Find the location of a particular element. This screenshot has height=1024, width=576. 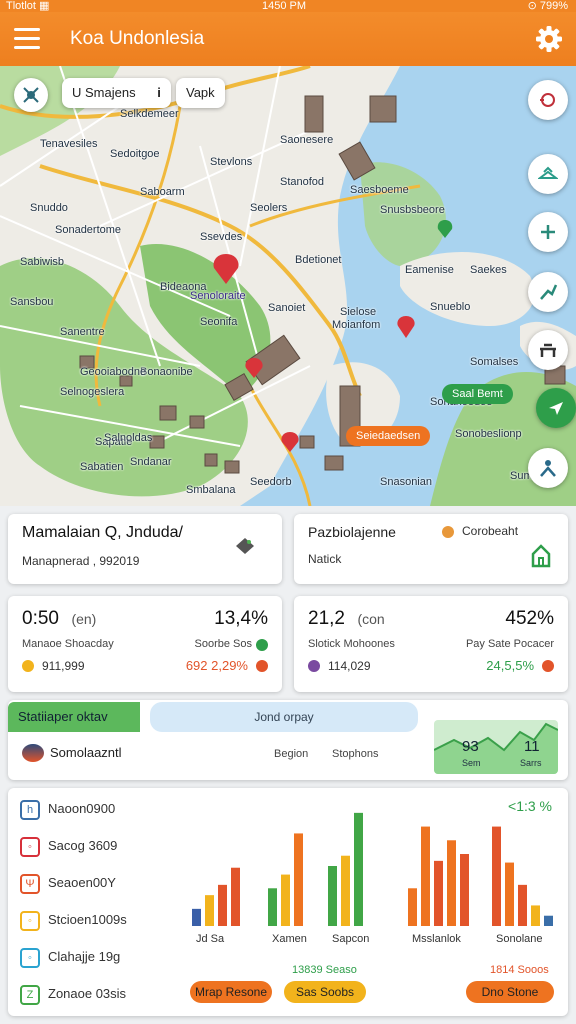

preferences-badge: Corobeaht is located at coordinates (490, 531).